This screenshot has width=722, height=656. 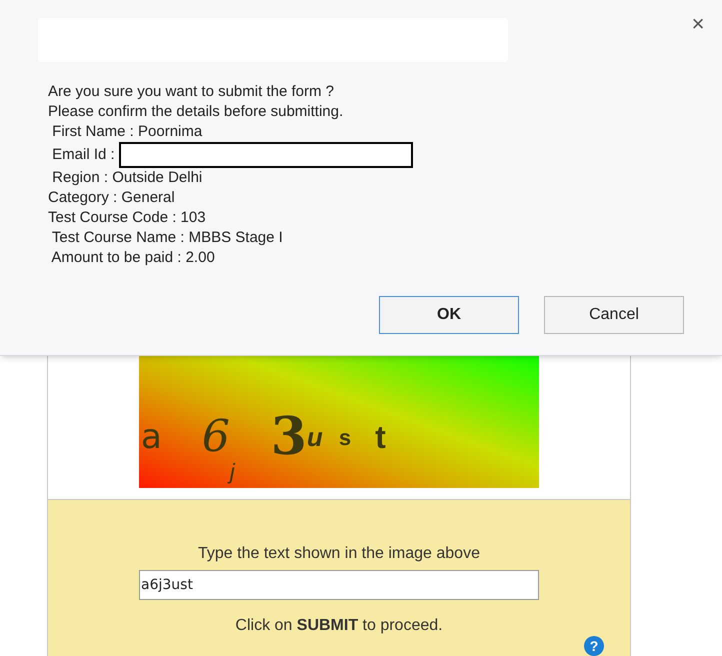 What do you see at coordinates (232, 472) in the screenshot?
I see `captcha-character: j` at bounding box center [232, 472].